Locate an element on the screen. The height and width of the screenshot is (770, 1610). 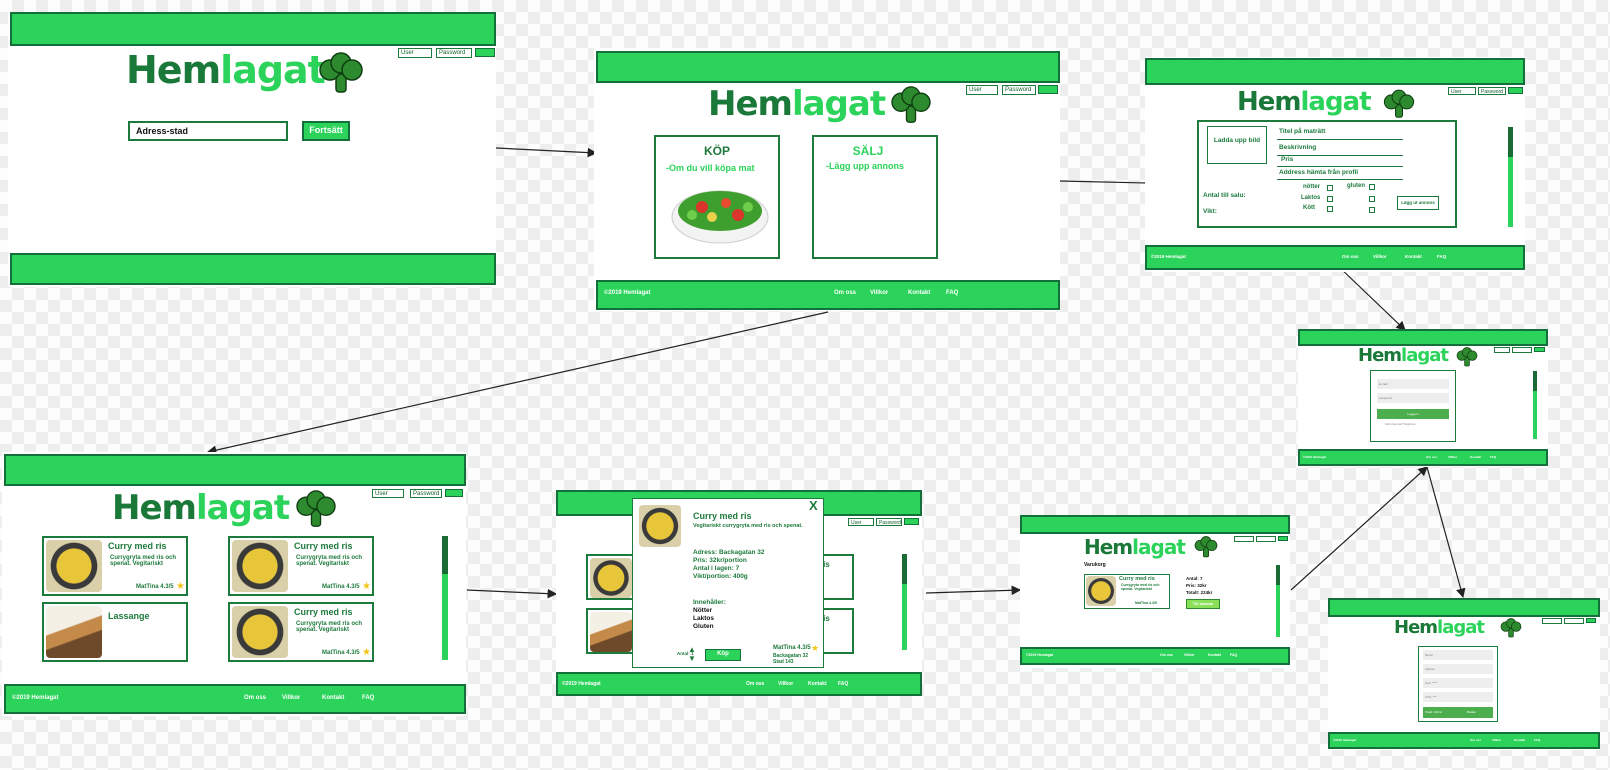
logo: Hemlagat is located at coordinates (797, 104).